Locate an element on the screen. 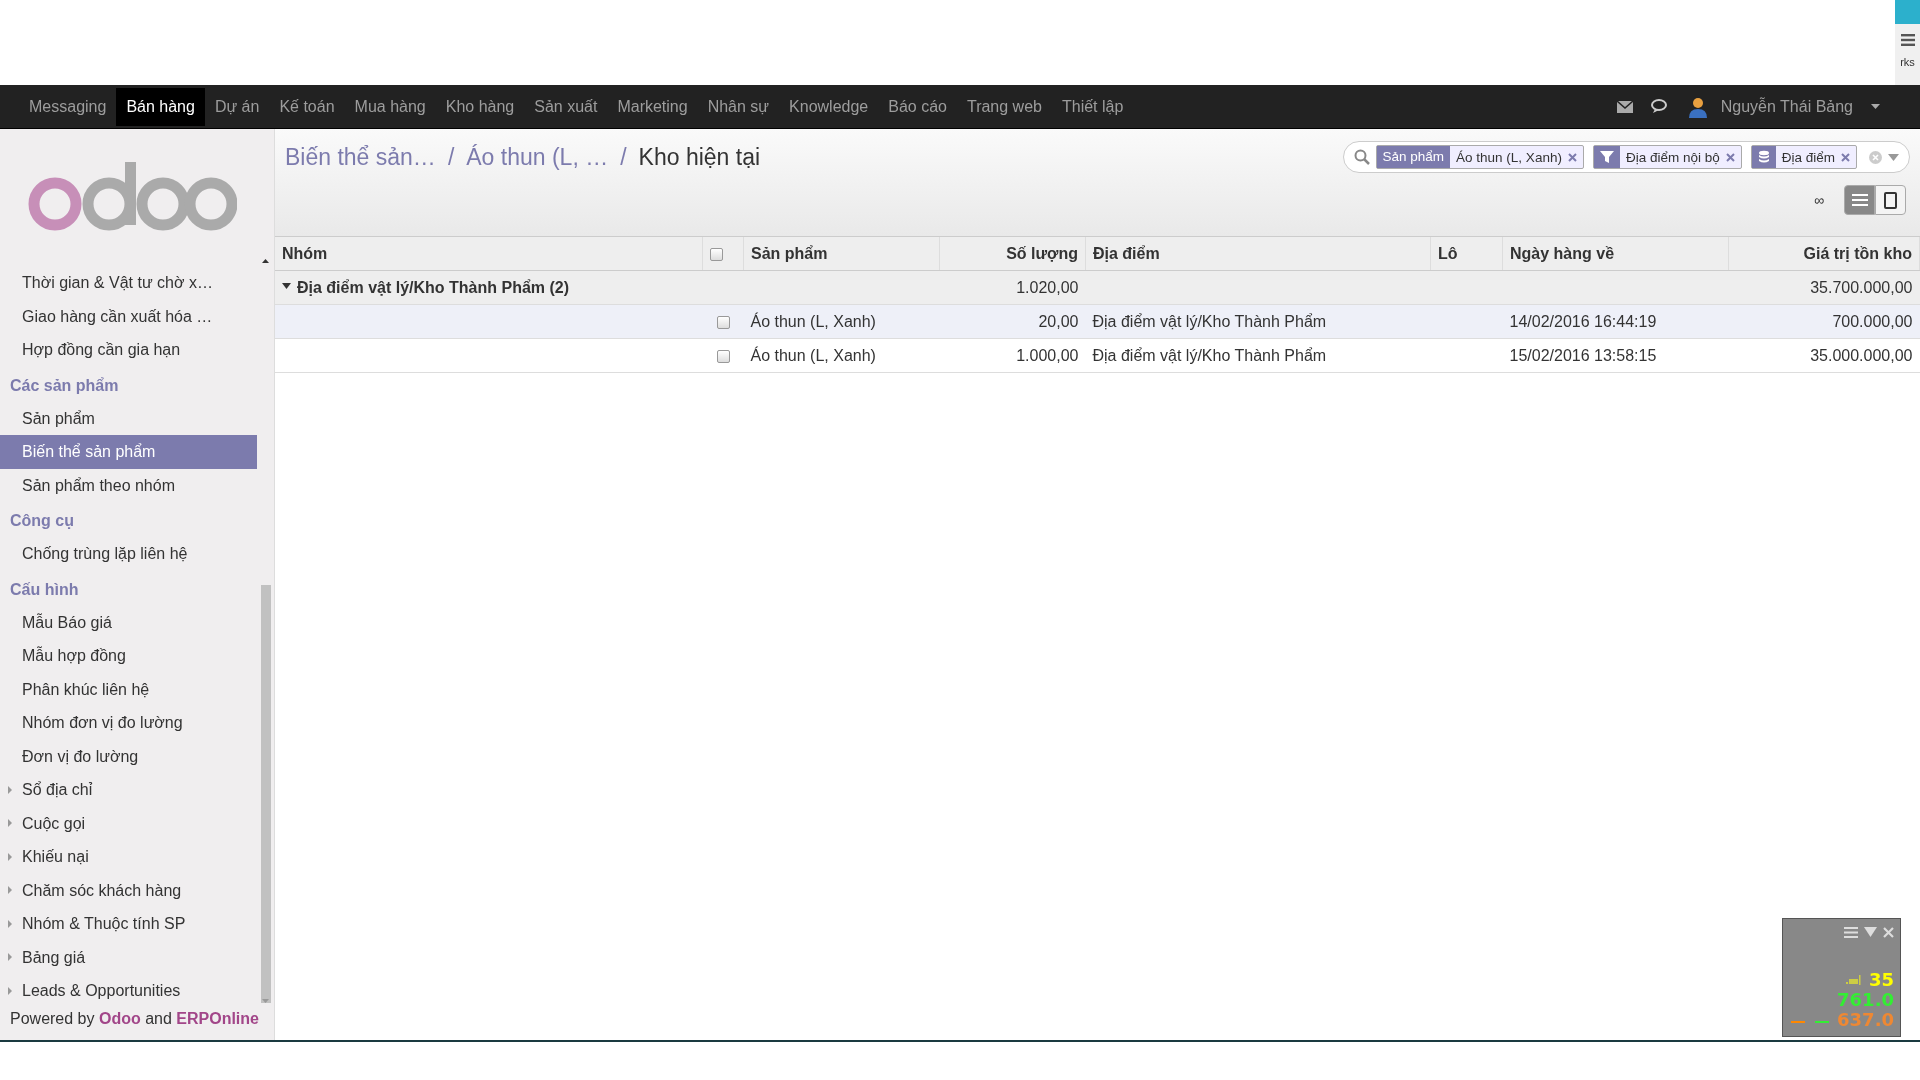 This screenshot has width=1920, height=1080. app-menu-item: Knowledge is located at coordinates (829, 106).